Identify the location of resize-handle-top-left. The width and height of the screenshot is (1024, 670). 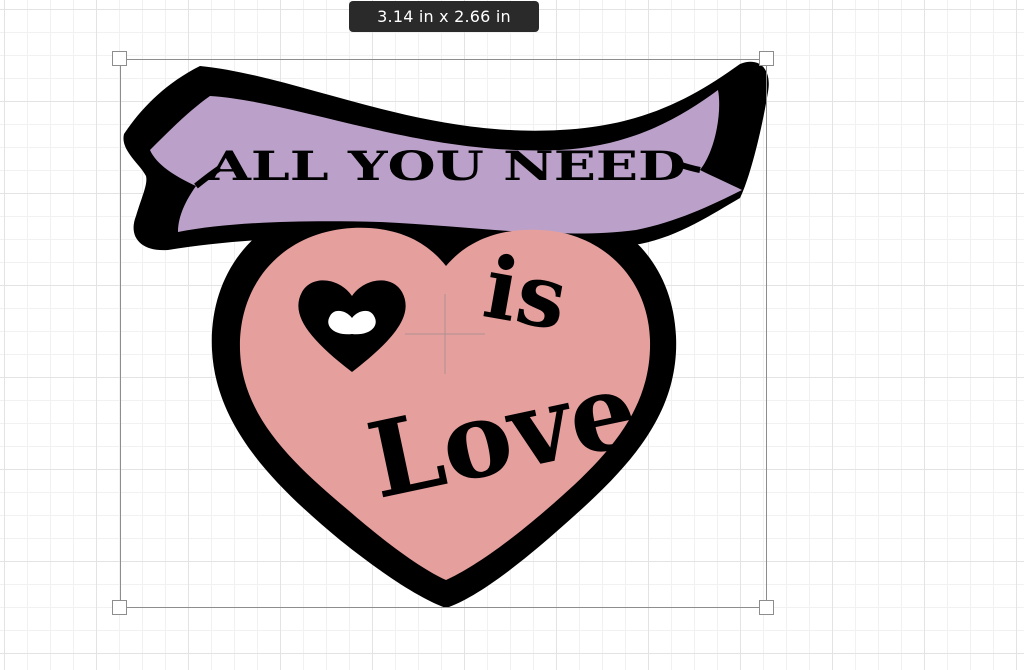
(119, 58).